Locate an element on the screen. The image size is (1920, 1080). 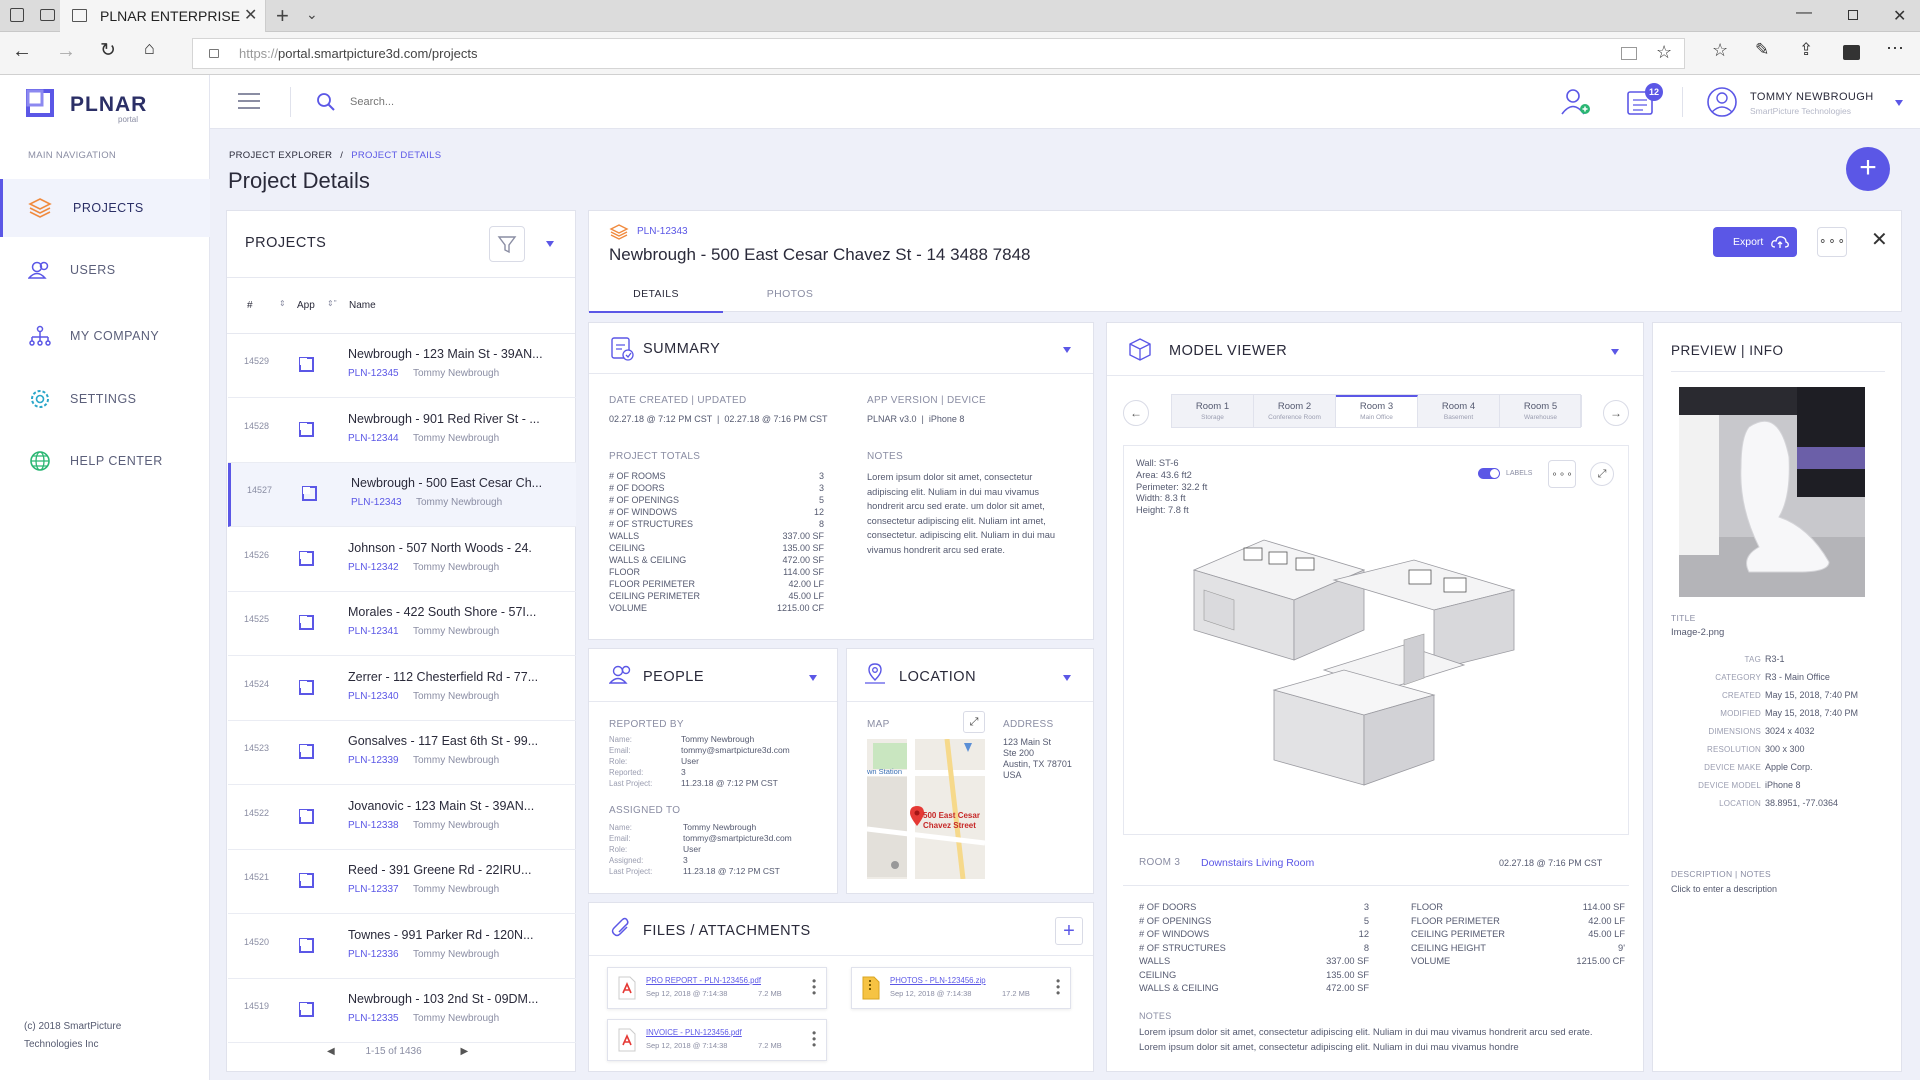
add-fab-button: + is located at coordinates (1868, 169).